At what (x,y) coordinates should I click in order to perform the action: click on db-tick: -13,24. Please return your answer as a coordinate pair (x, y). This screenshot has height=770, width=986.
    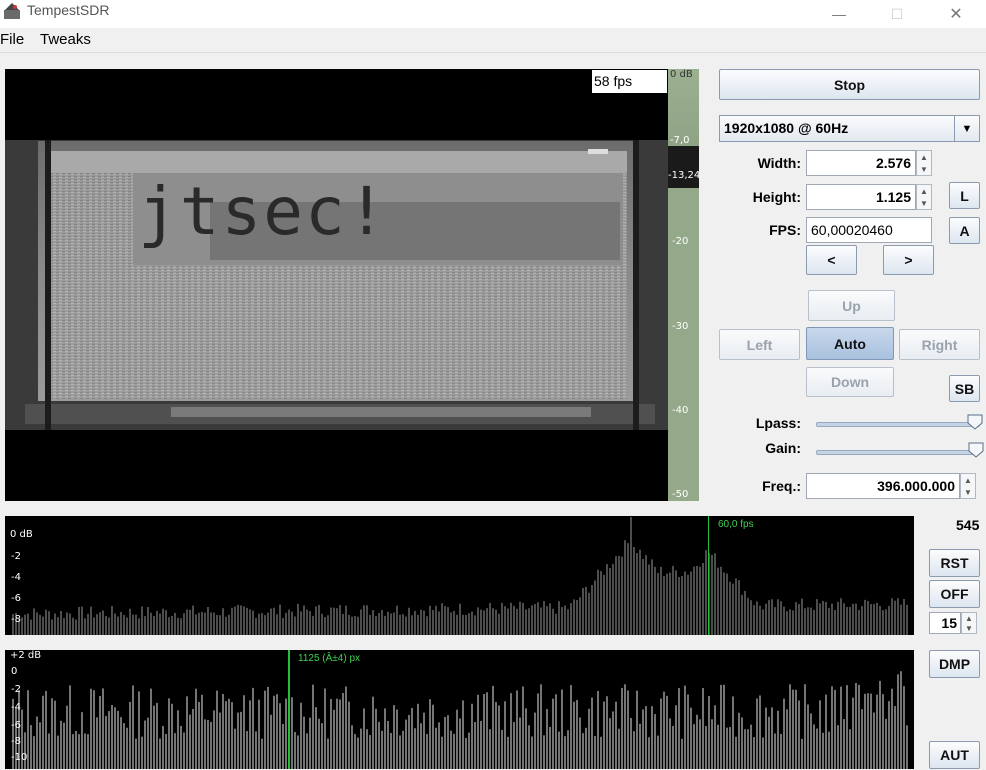
    Looking at the image, I should click on (684, 175).